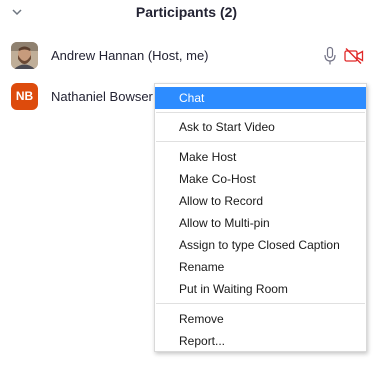 The width and height of the screenshot is (373, 372). I want to click on menu-item-make-host: Make Host, so click(260, 157).